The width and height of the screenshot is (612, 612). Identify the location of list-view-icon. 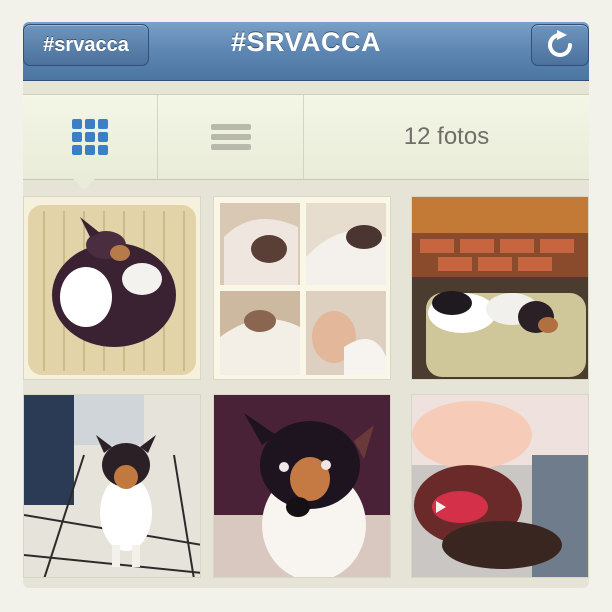
(230, 137).